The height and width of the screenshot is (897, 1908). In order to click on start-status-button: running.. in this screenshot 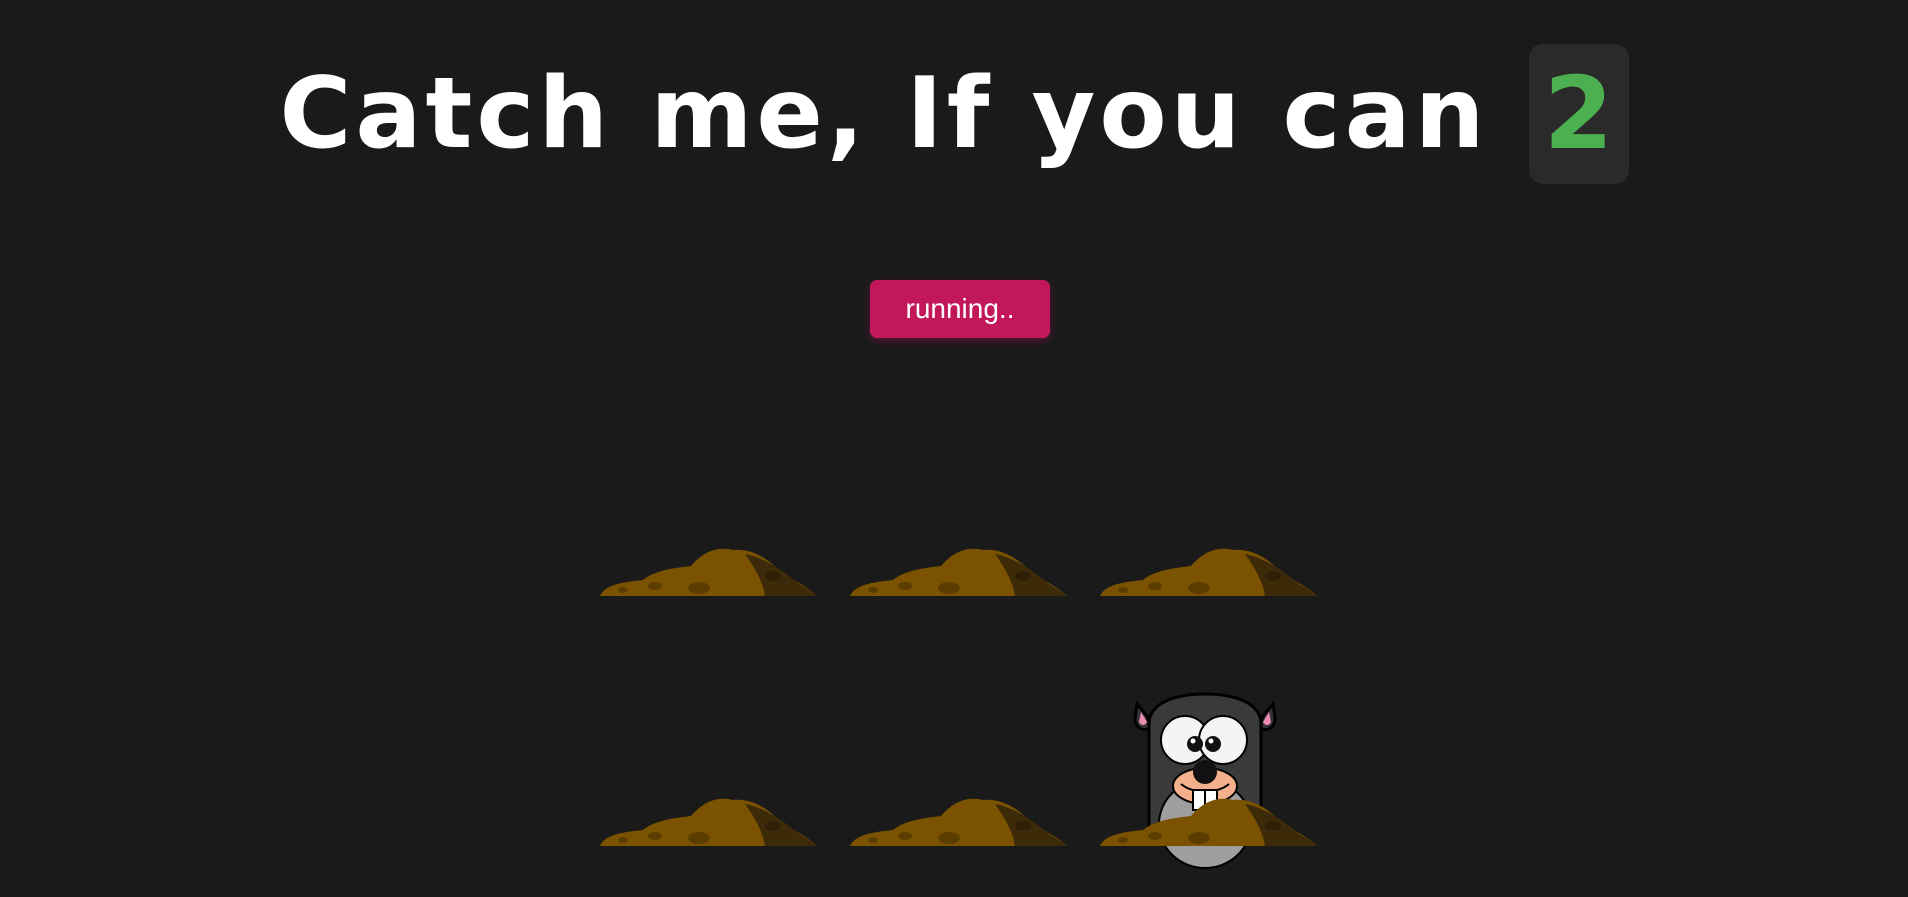, I will do `click(960, 309)`.